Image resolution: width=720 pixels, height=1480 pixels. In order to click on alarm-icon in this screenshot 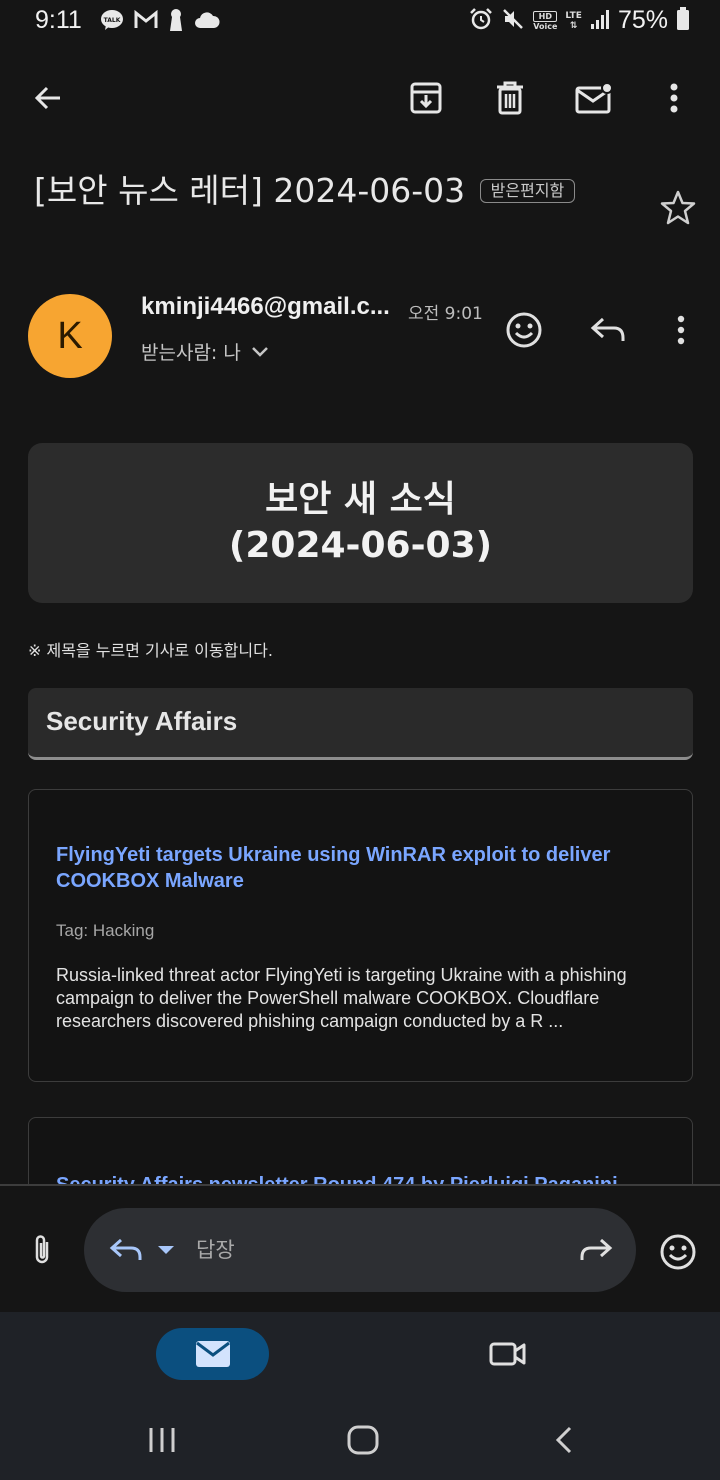, I will do `click(481, 21)`.